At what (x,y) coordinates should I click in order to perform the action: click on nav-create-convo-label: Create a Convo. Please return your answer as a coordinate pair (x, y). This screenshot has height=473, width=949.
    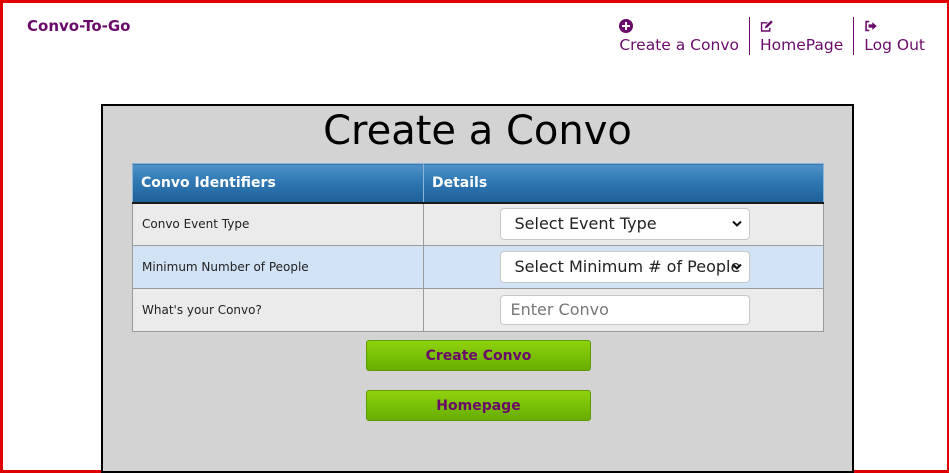
    Looking at the image, I should click on (679, 45).